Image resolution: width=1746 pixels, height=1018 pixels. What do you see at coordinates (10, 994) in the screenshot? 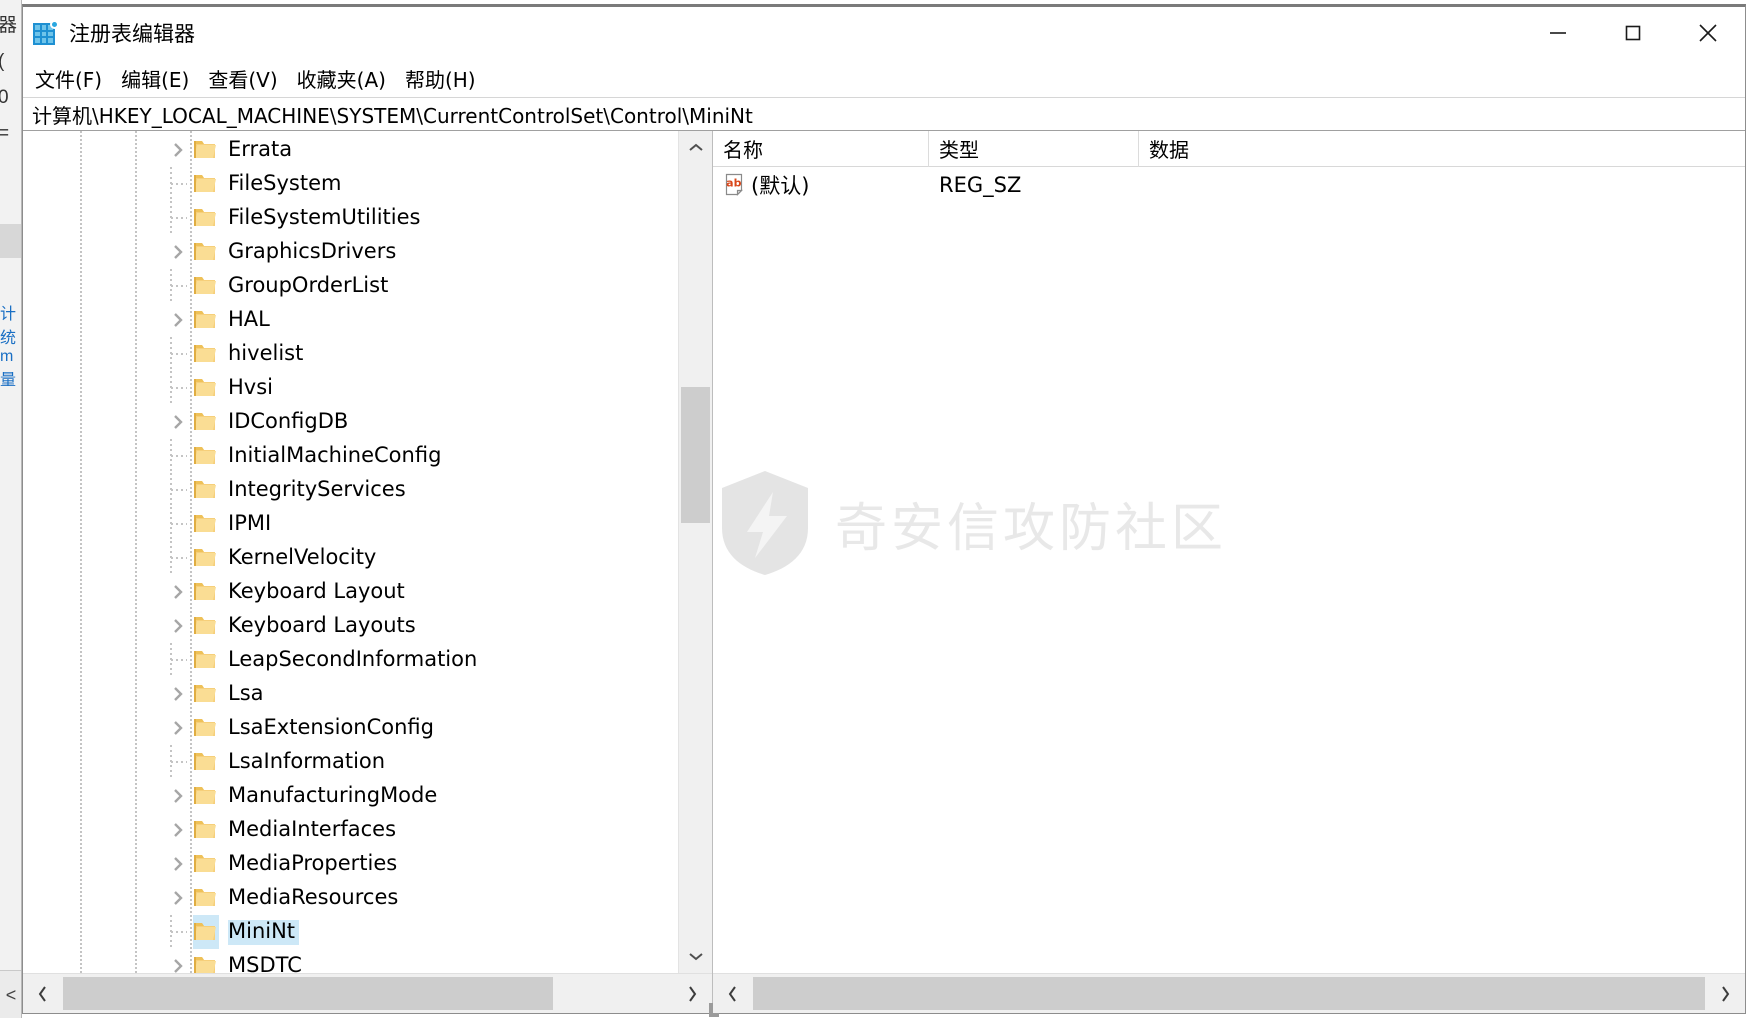
I see `background-window-scroll-left-arrow: <` at bounding box center [10, 994].